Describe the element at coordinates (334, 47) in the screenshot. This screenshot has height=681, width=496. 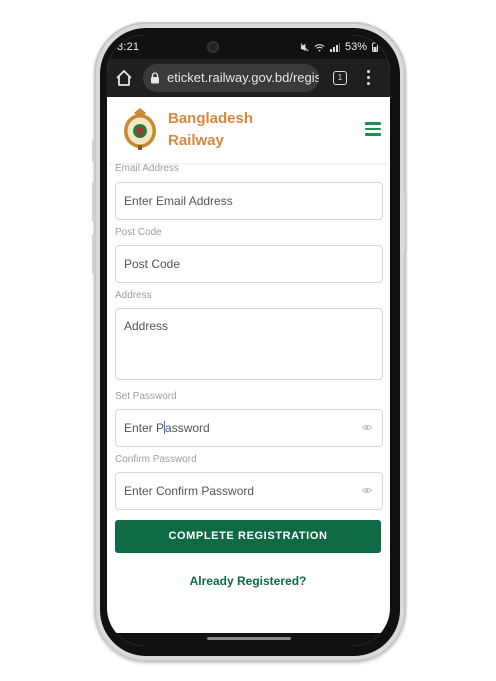
I see `signal-icon` at that location.